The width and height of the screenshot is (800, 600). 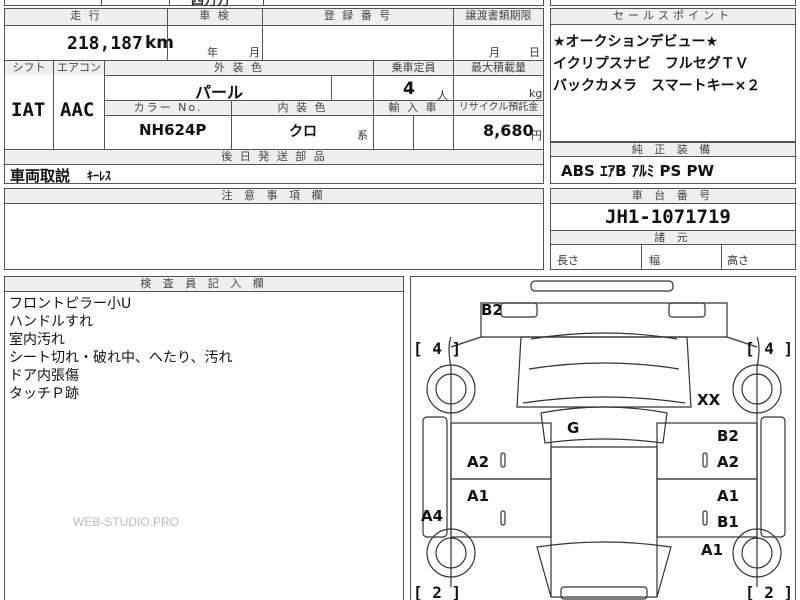 I want to click on inspector-line-3: 室内汚れ, so click(x=37, y=340).